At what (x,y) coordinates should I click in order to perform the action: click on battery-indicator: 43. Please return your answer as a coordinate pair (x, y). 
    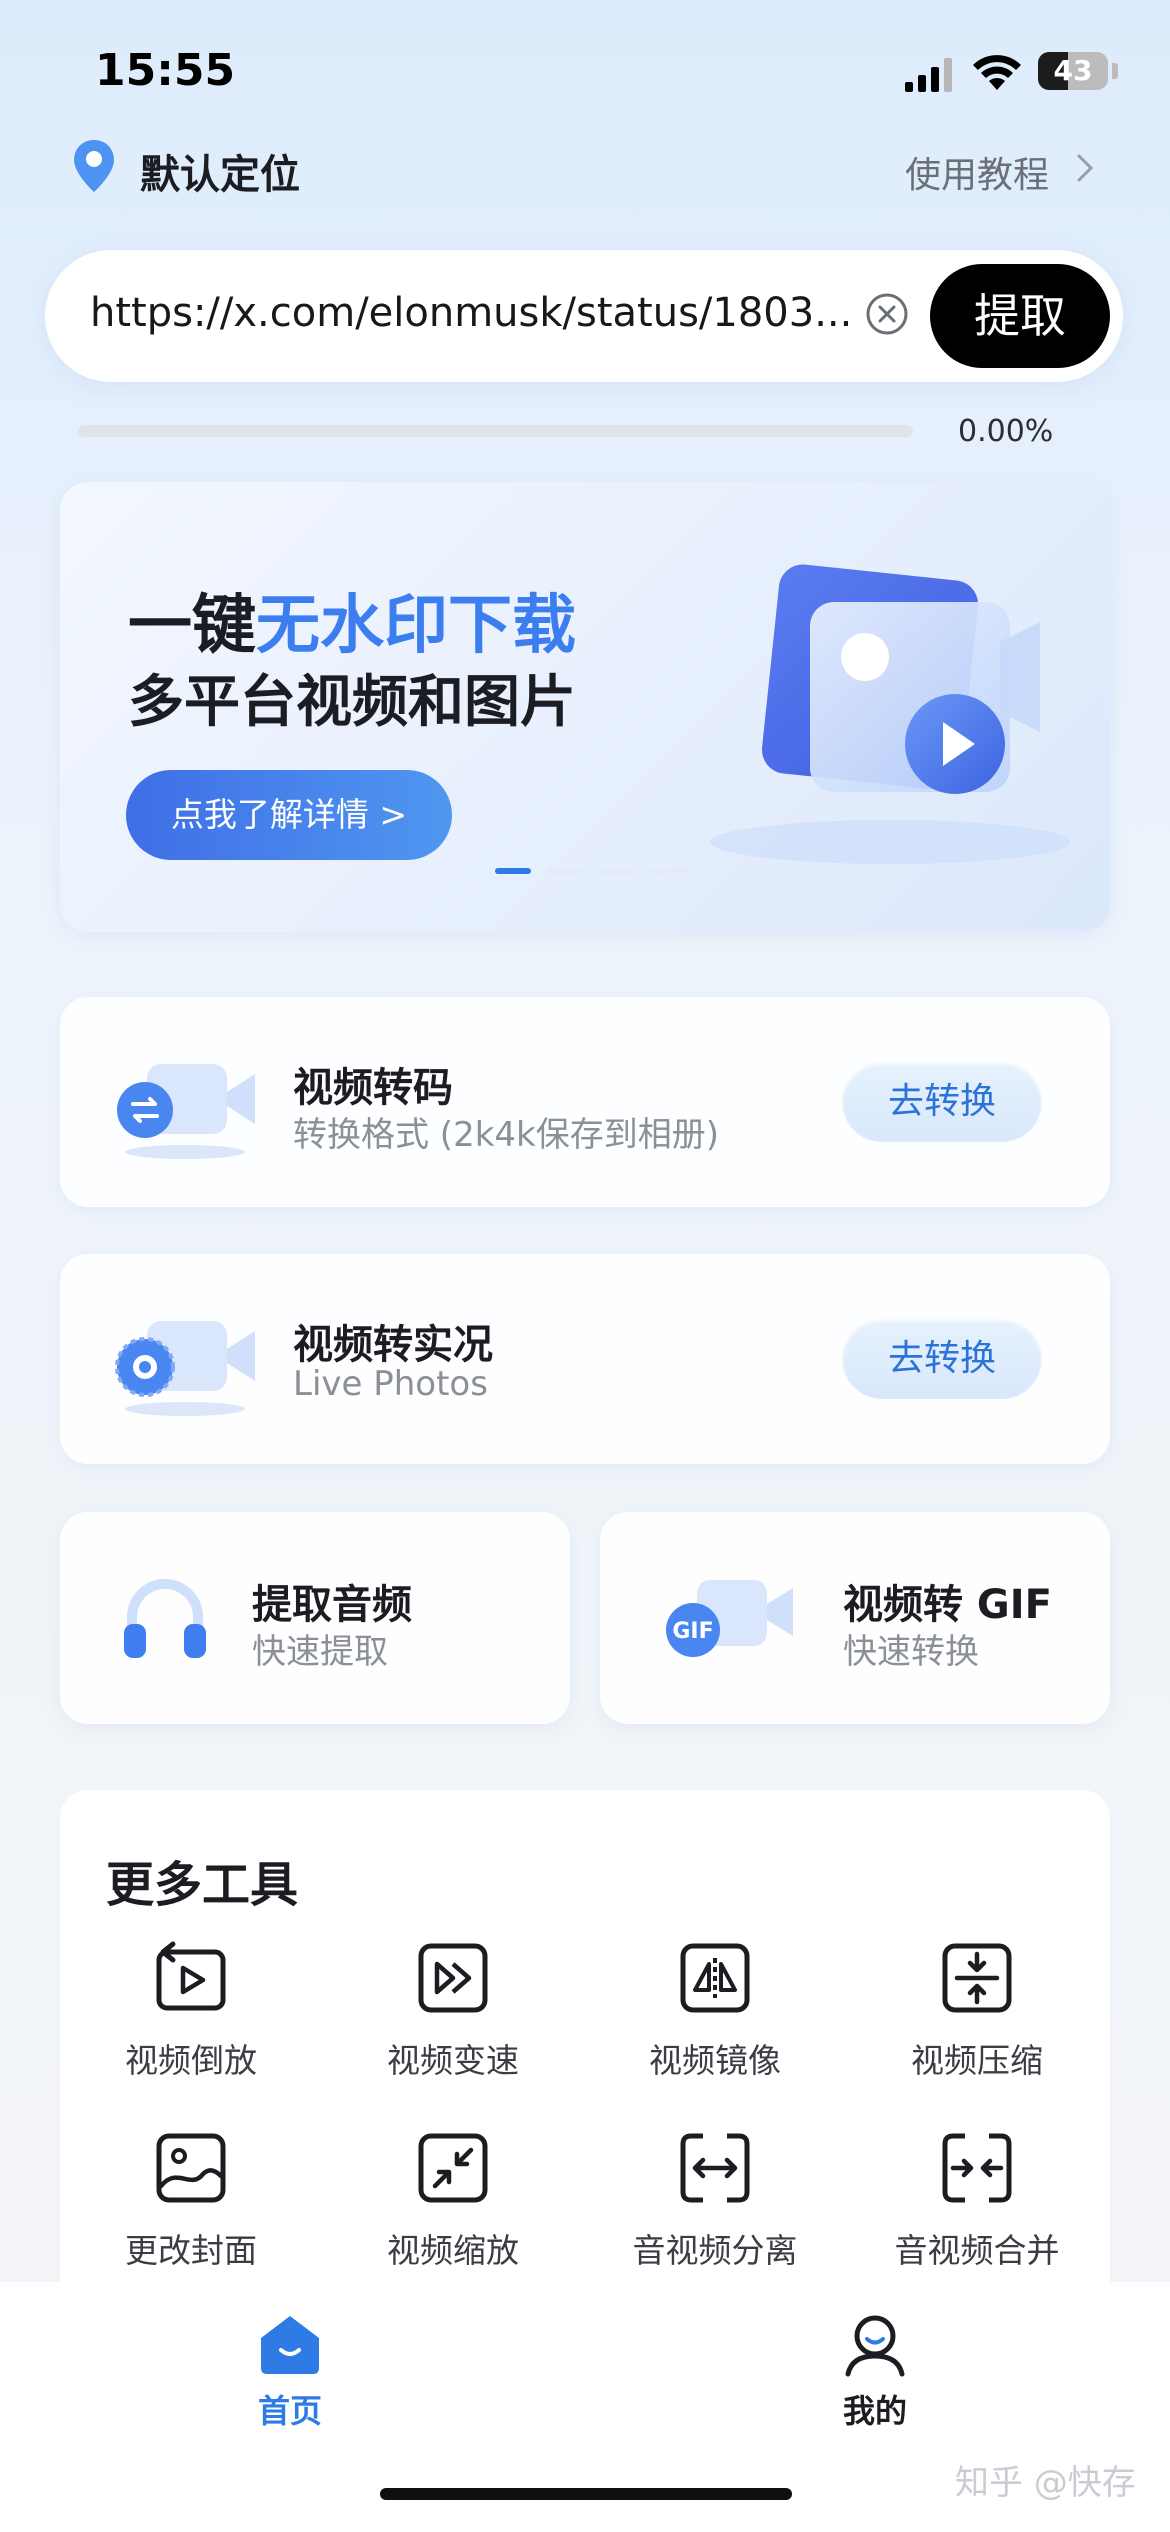
    Looking at the image, I should click on (1073, 71).